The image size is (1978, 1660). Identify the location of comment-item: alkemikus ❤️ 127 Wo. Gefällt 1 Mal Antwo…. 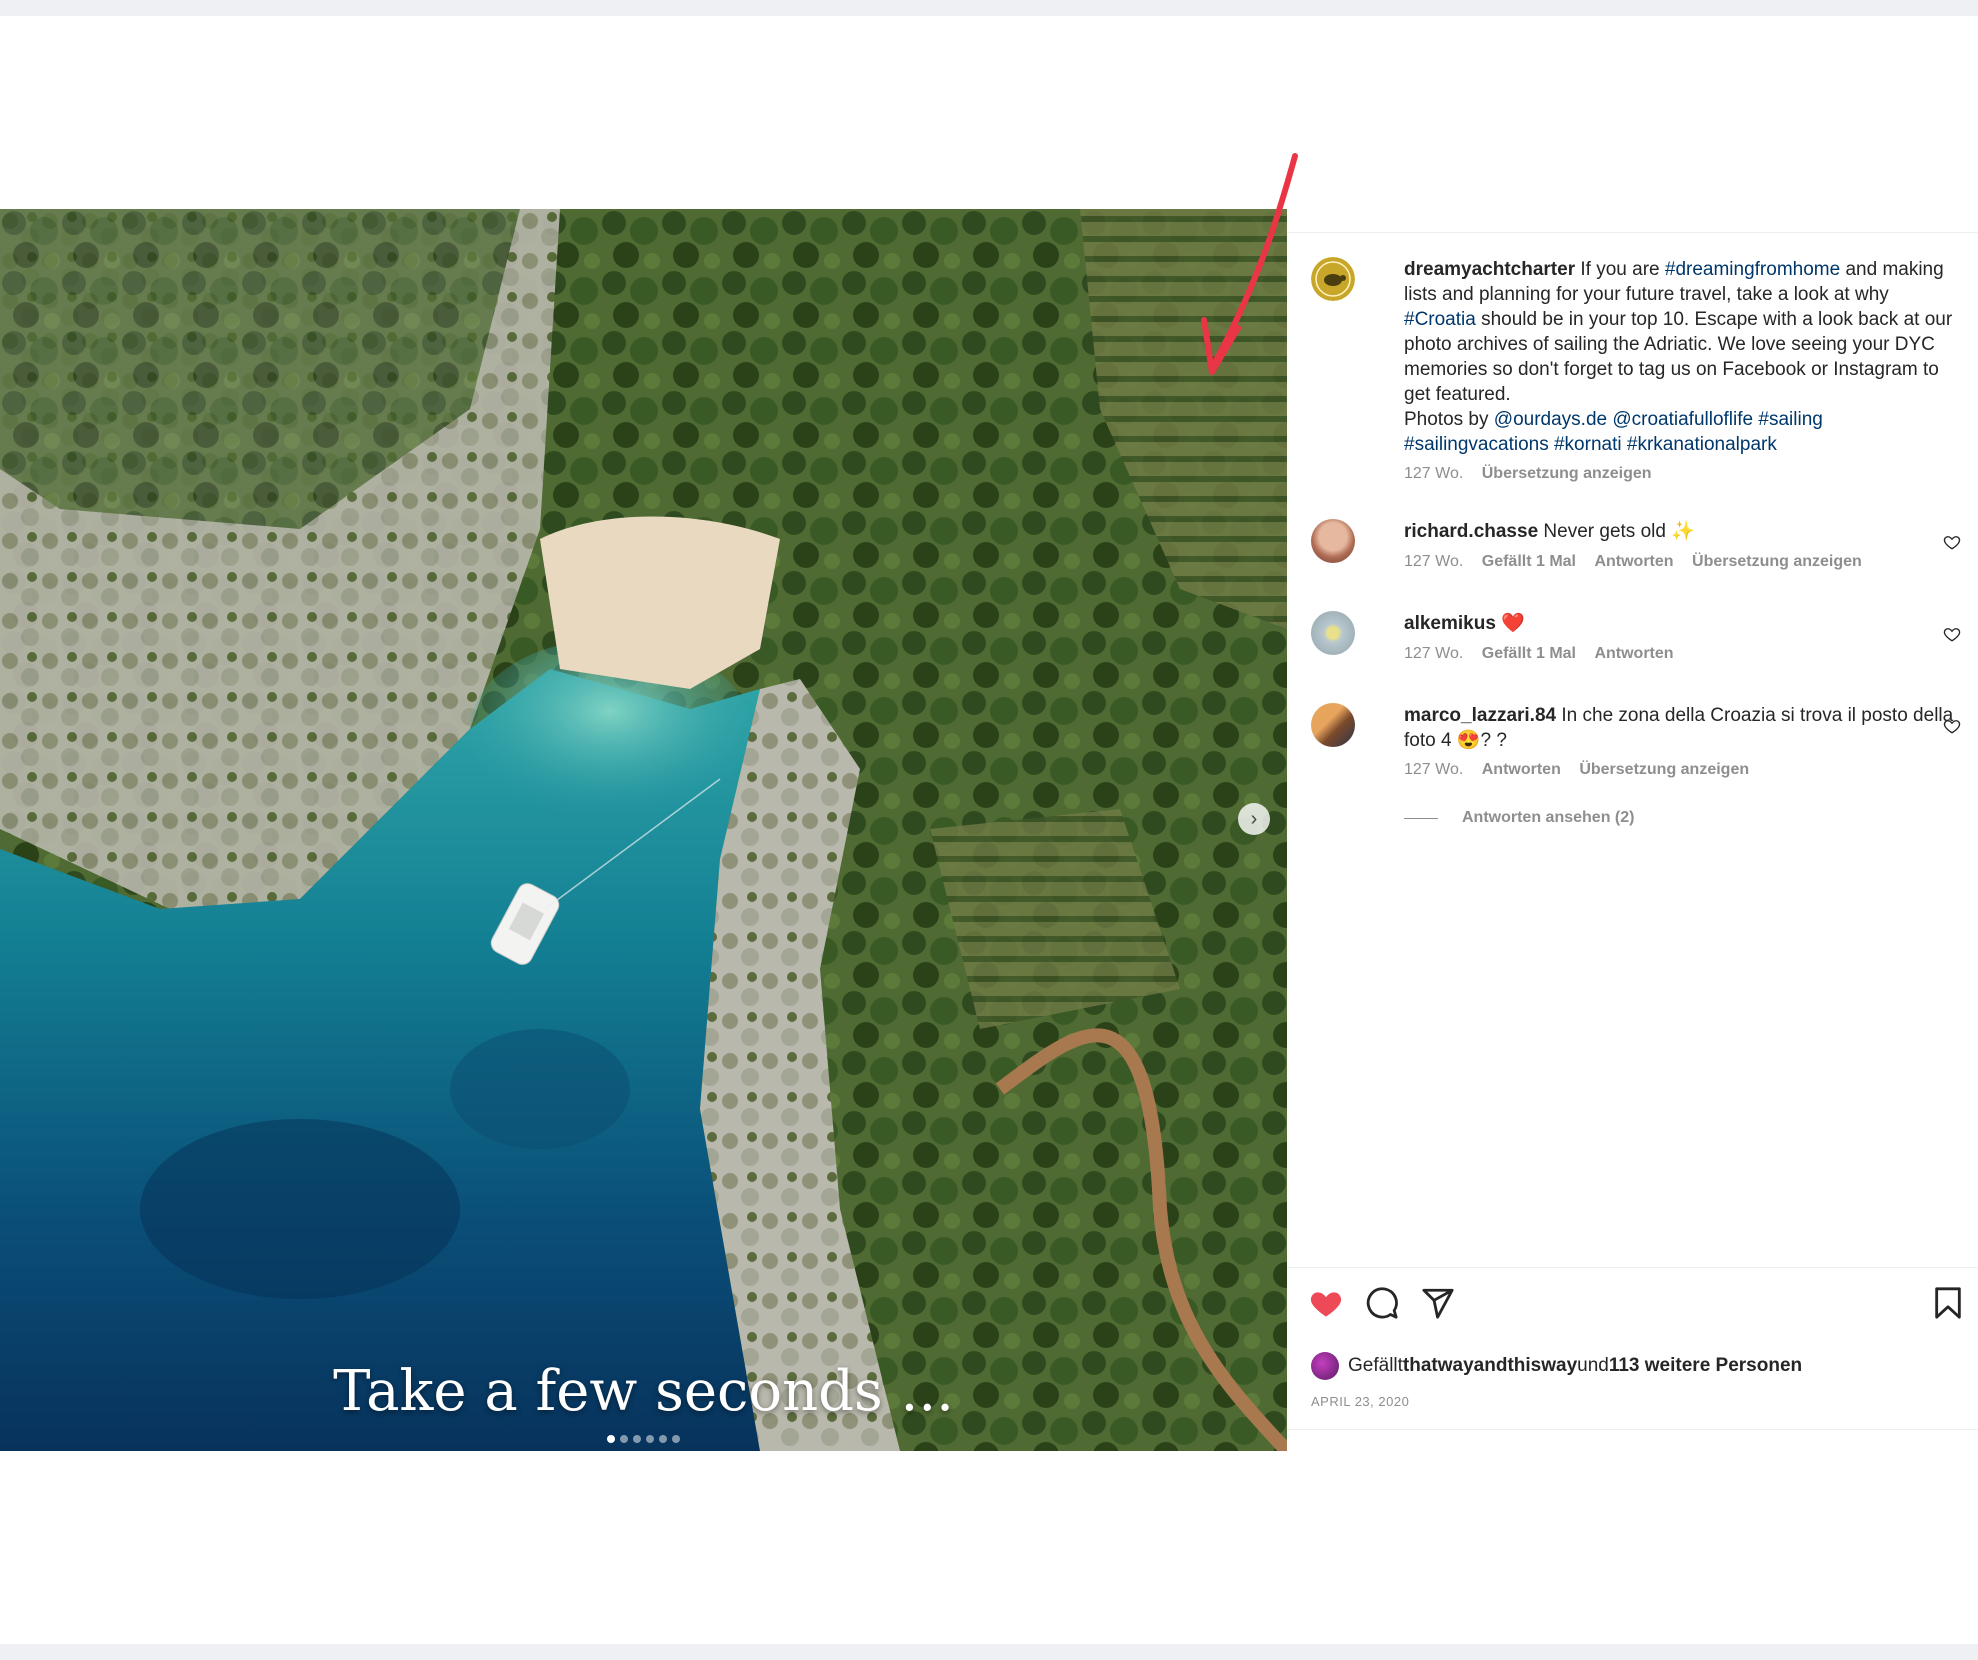
(1636, 646).